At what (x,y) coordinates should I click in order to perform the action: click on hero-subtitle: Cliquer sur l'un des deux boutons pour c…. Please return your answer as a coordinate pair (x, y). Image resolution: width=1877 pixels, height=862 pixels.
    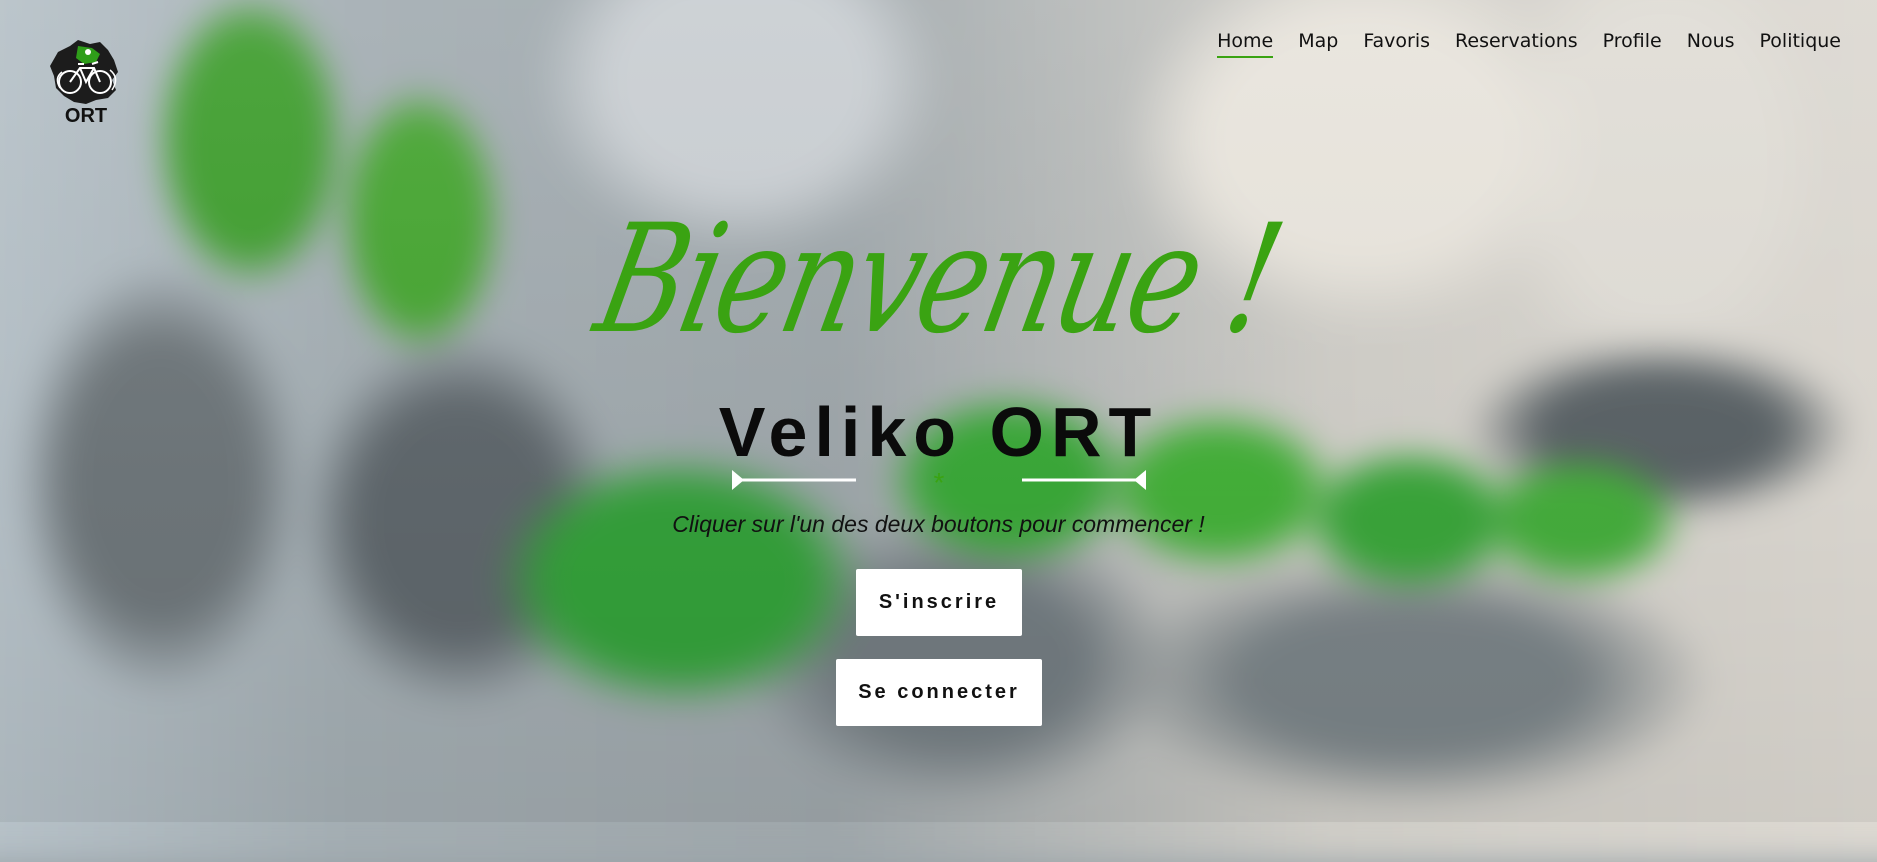
    Looking at the image, I should click on (938, 524).